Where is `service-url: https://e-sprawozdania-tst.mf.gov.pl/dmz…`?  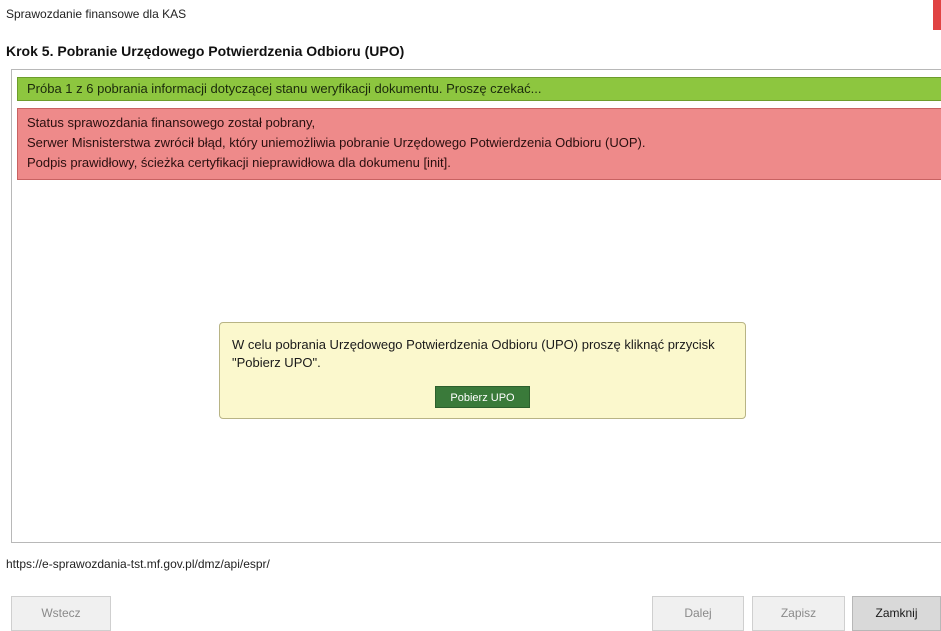
service-url: https://e-sprawozdania-tst.mf.gov.pl/dmz… is located at coordinates (138, 564).